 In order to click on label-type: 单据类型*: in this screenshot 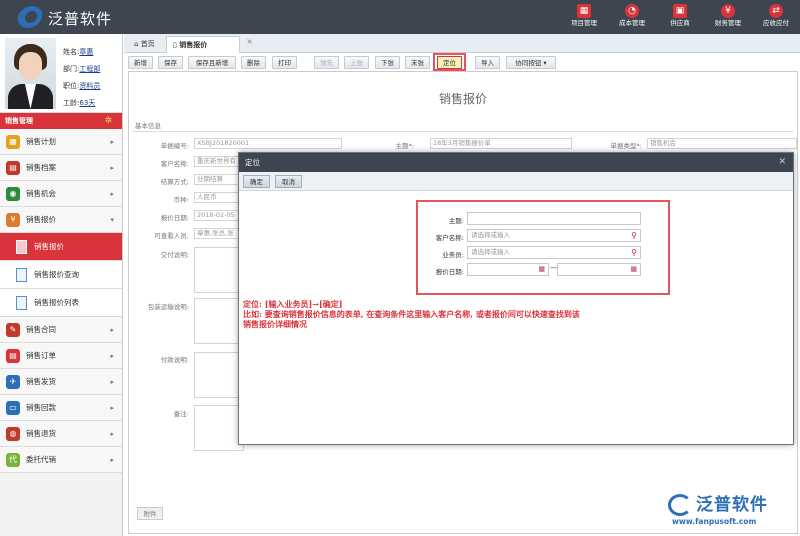, I will do `click(626, 146)`.